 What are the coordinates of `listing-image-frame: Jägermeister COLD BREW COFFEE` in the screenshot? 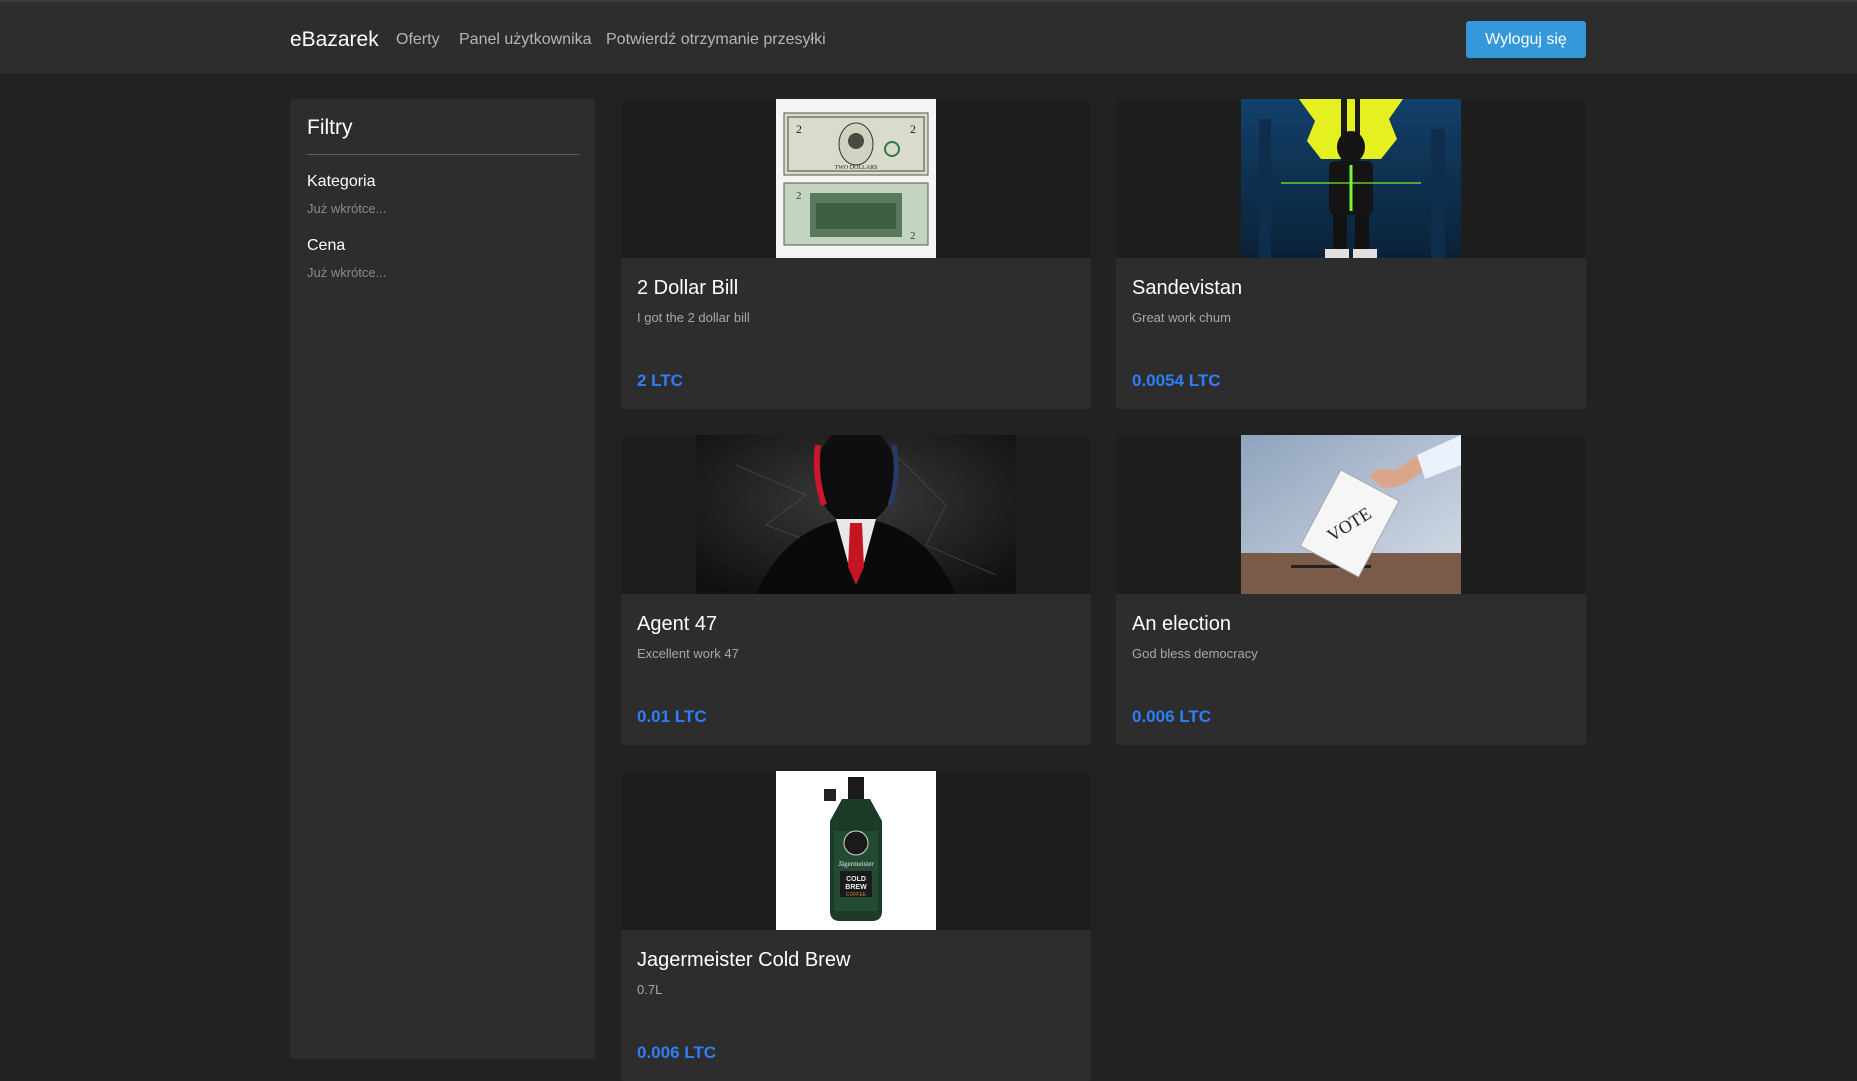 It's located at (856, 850).